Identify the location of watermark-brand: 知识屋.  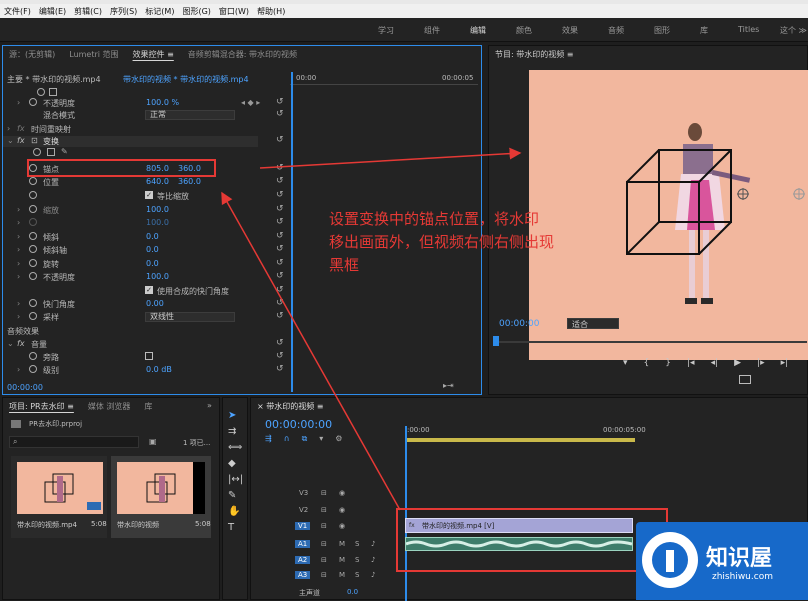
(739, 558).